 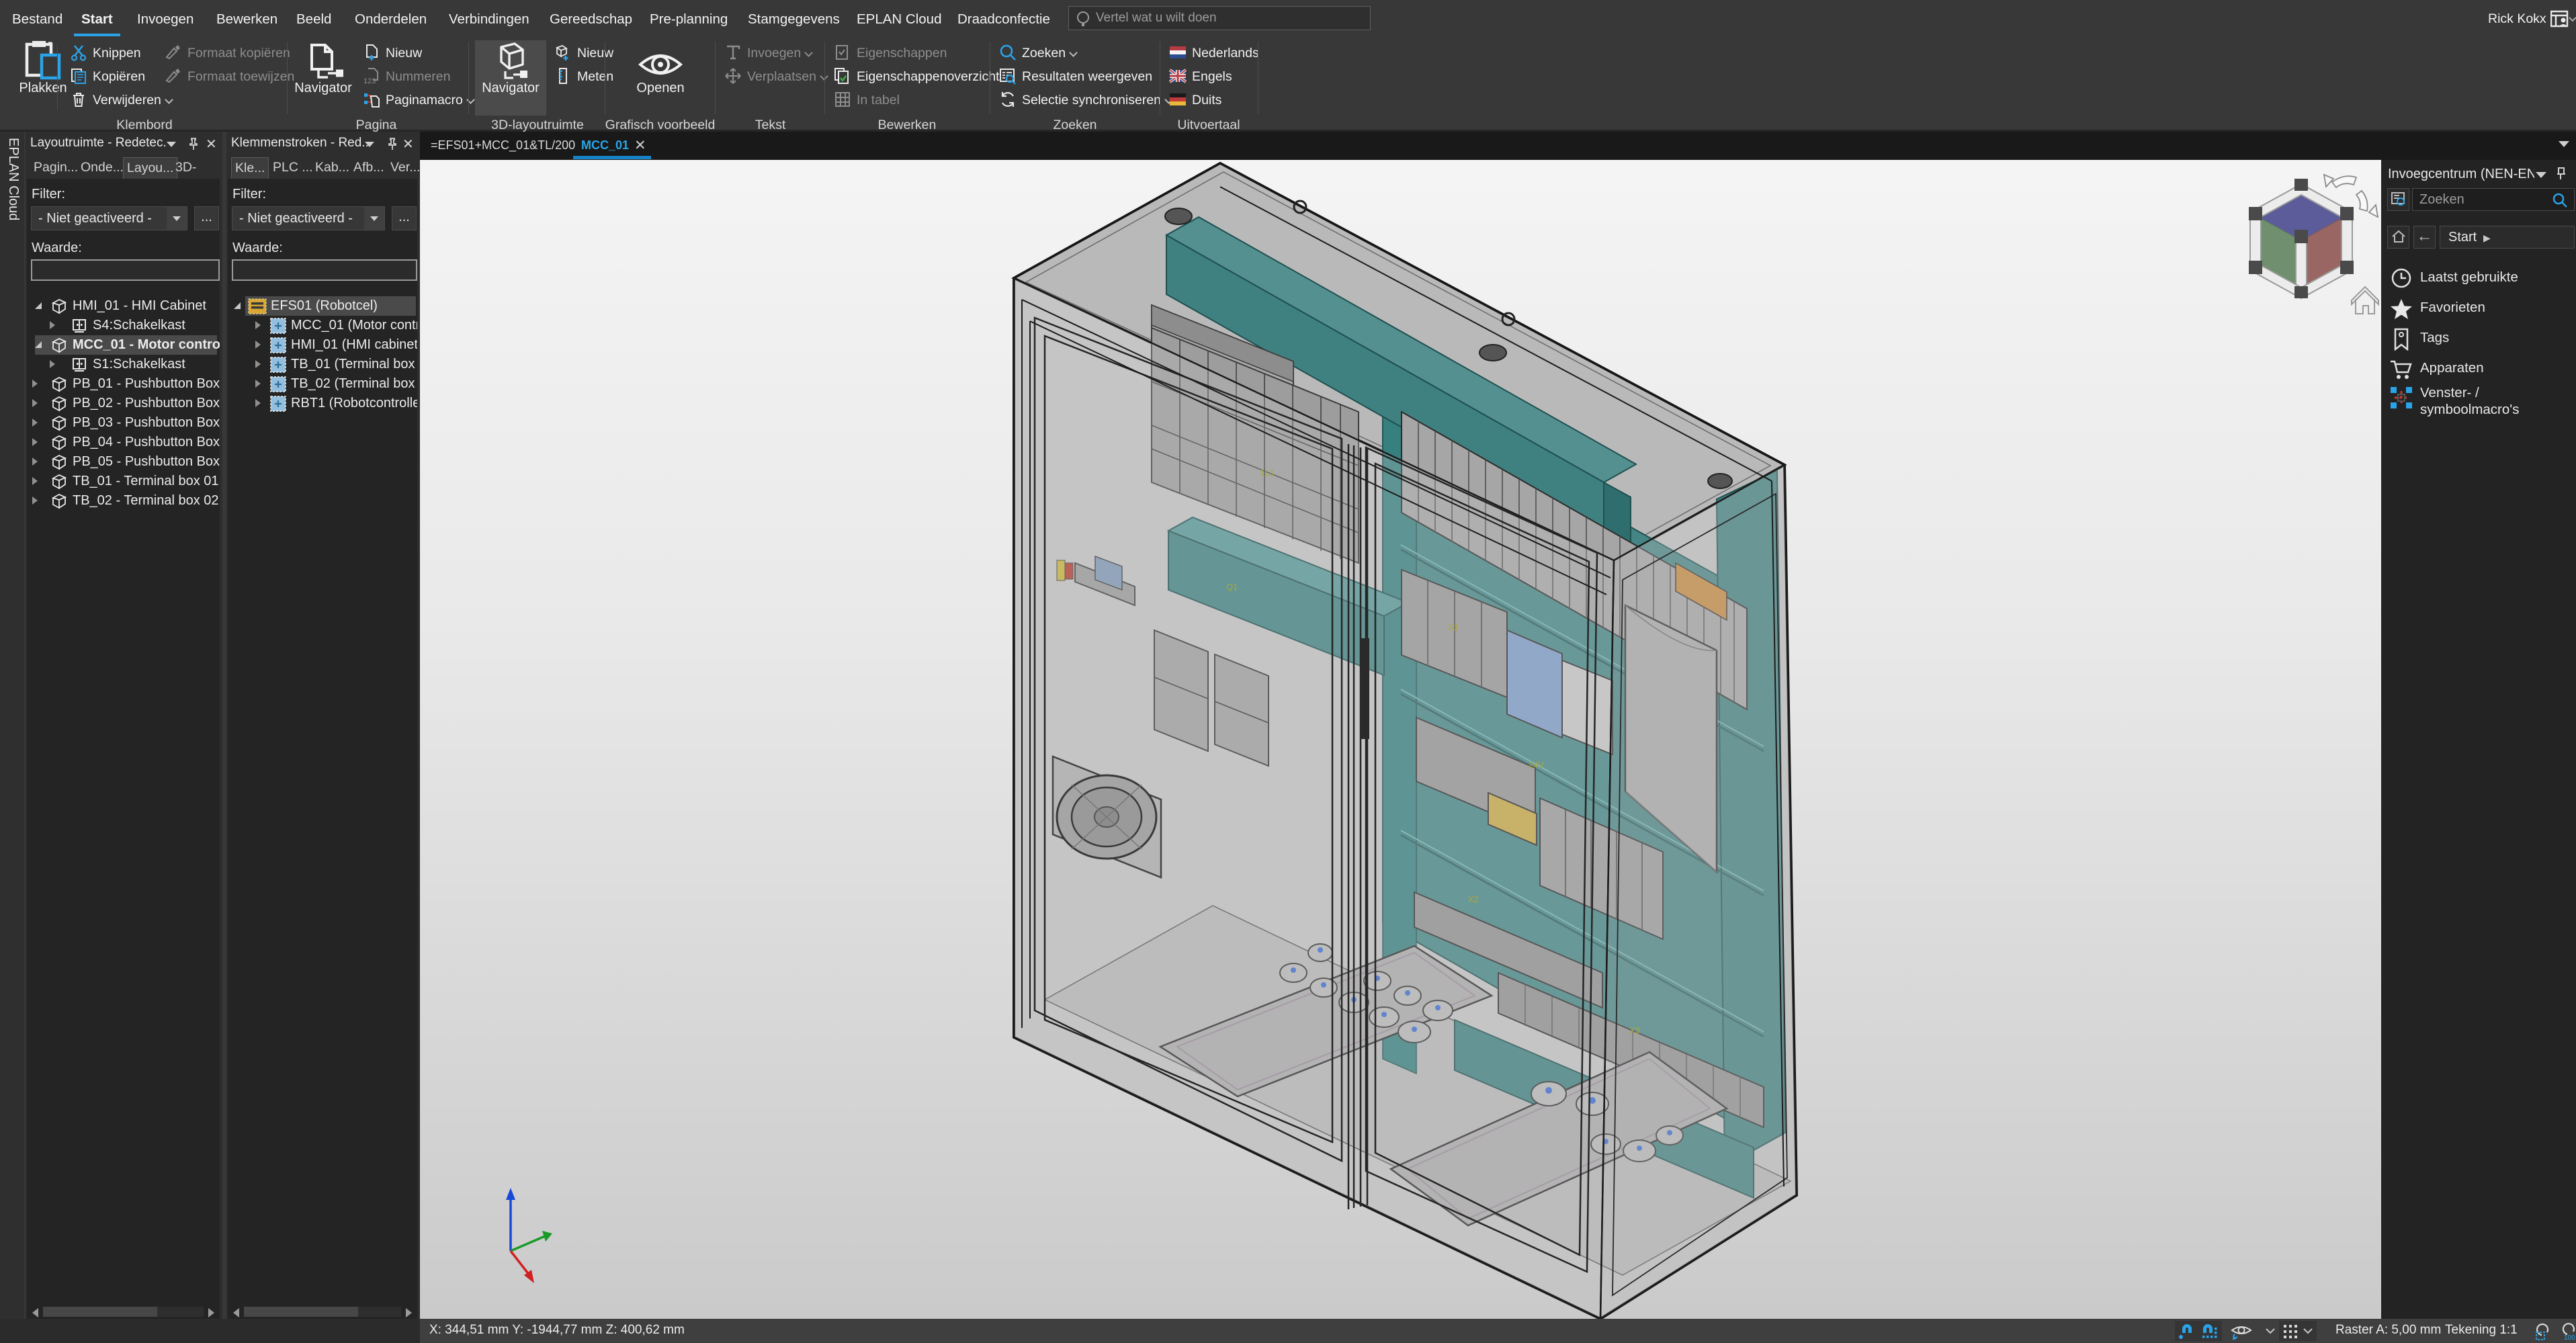 I want to click on svg-text: 100, so click(x=2569, y=1338).